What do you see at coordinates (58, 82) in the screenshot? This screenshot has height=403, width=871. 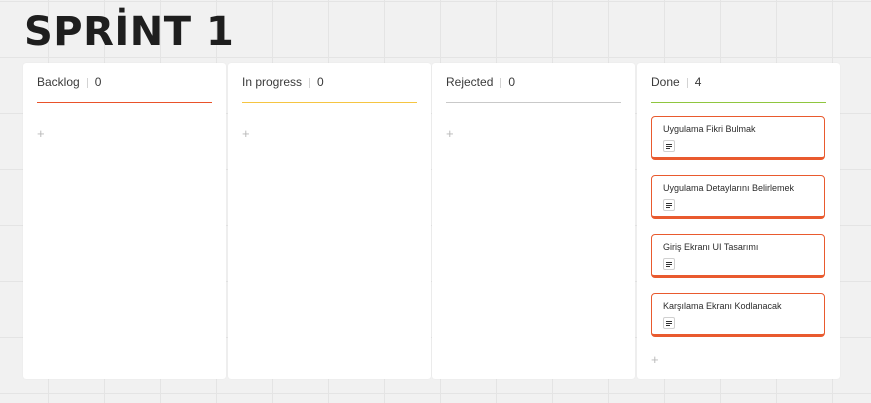 I see `column-name: Backlog` at bounding box center [58, 82].